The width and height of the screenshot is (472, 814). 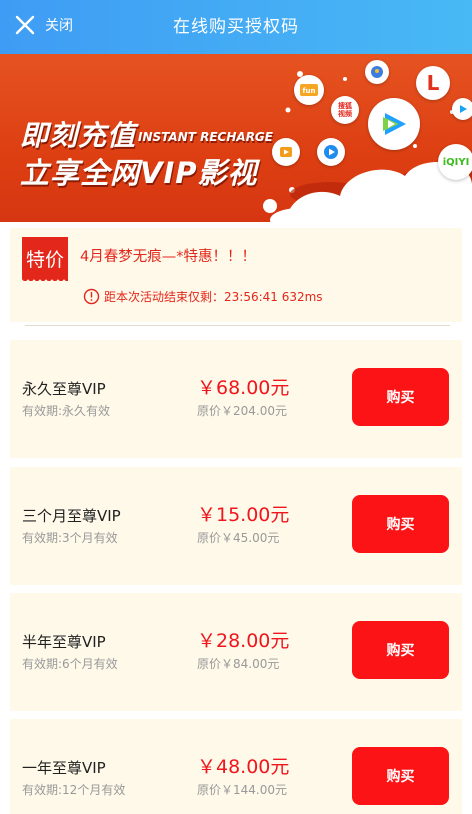 I want to click on letv-icon: L, so click(x=433, y=83).